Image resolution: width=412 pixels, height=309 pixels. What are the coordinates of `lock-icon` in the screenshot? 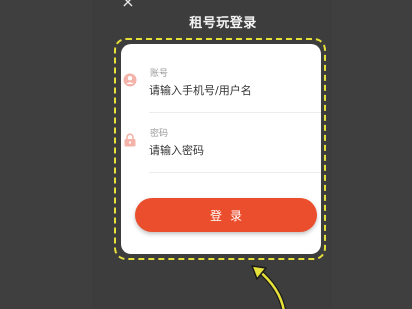 It's located at (130, 139).